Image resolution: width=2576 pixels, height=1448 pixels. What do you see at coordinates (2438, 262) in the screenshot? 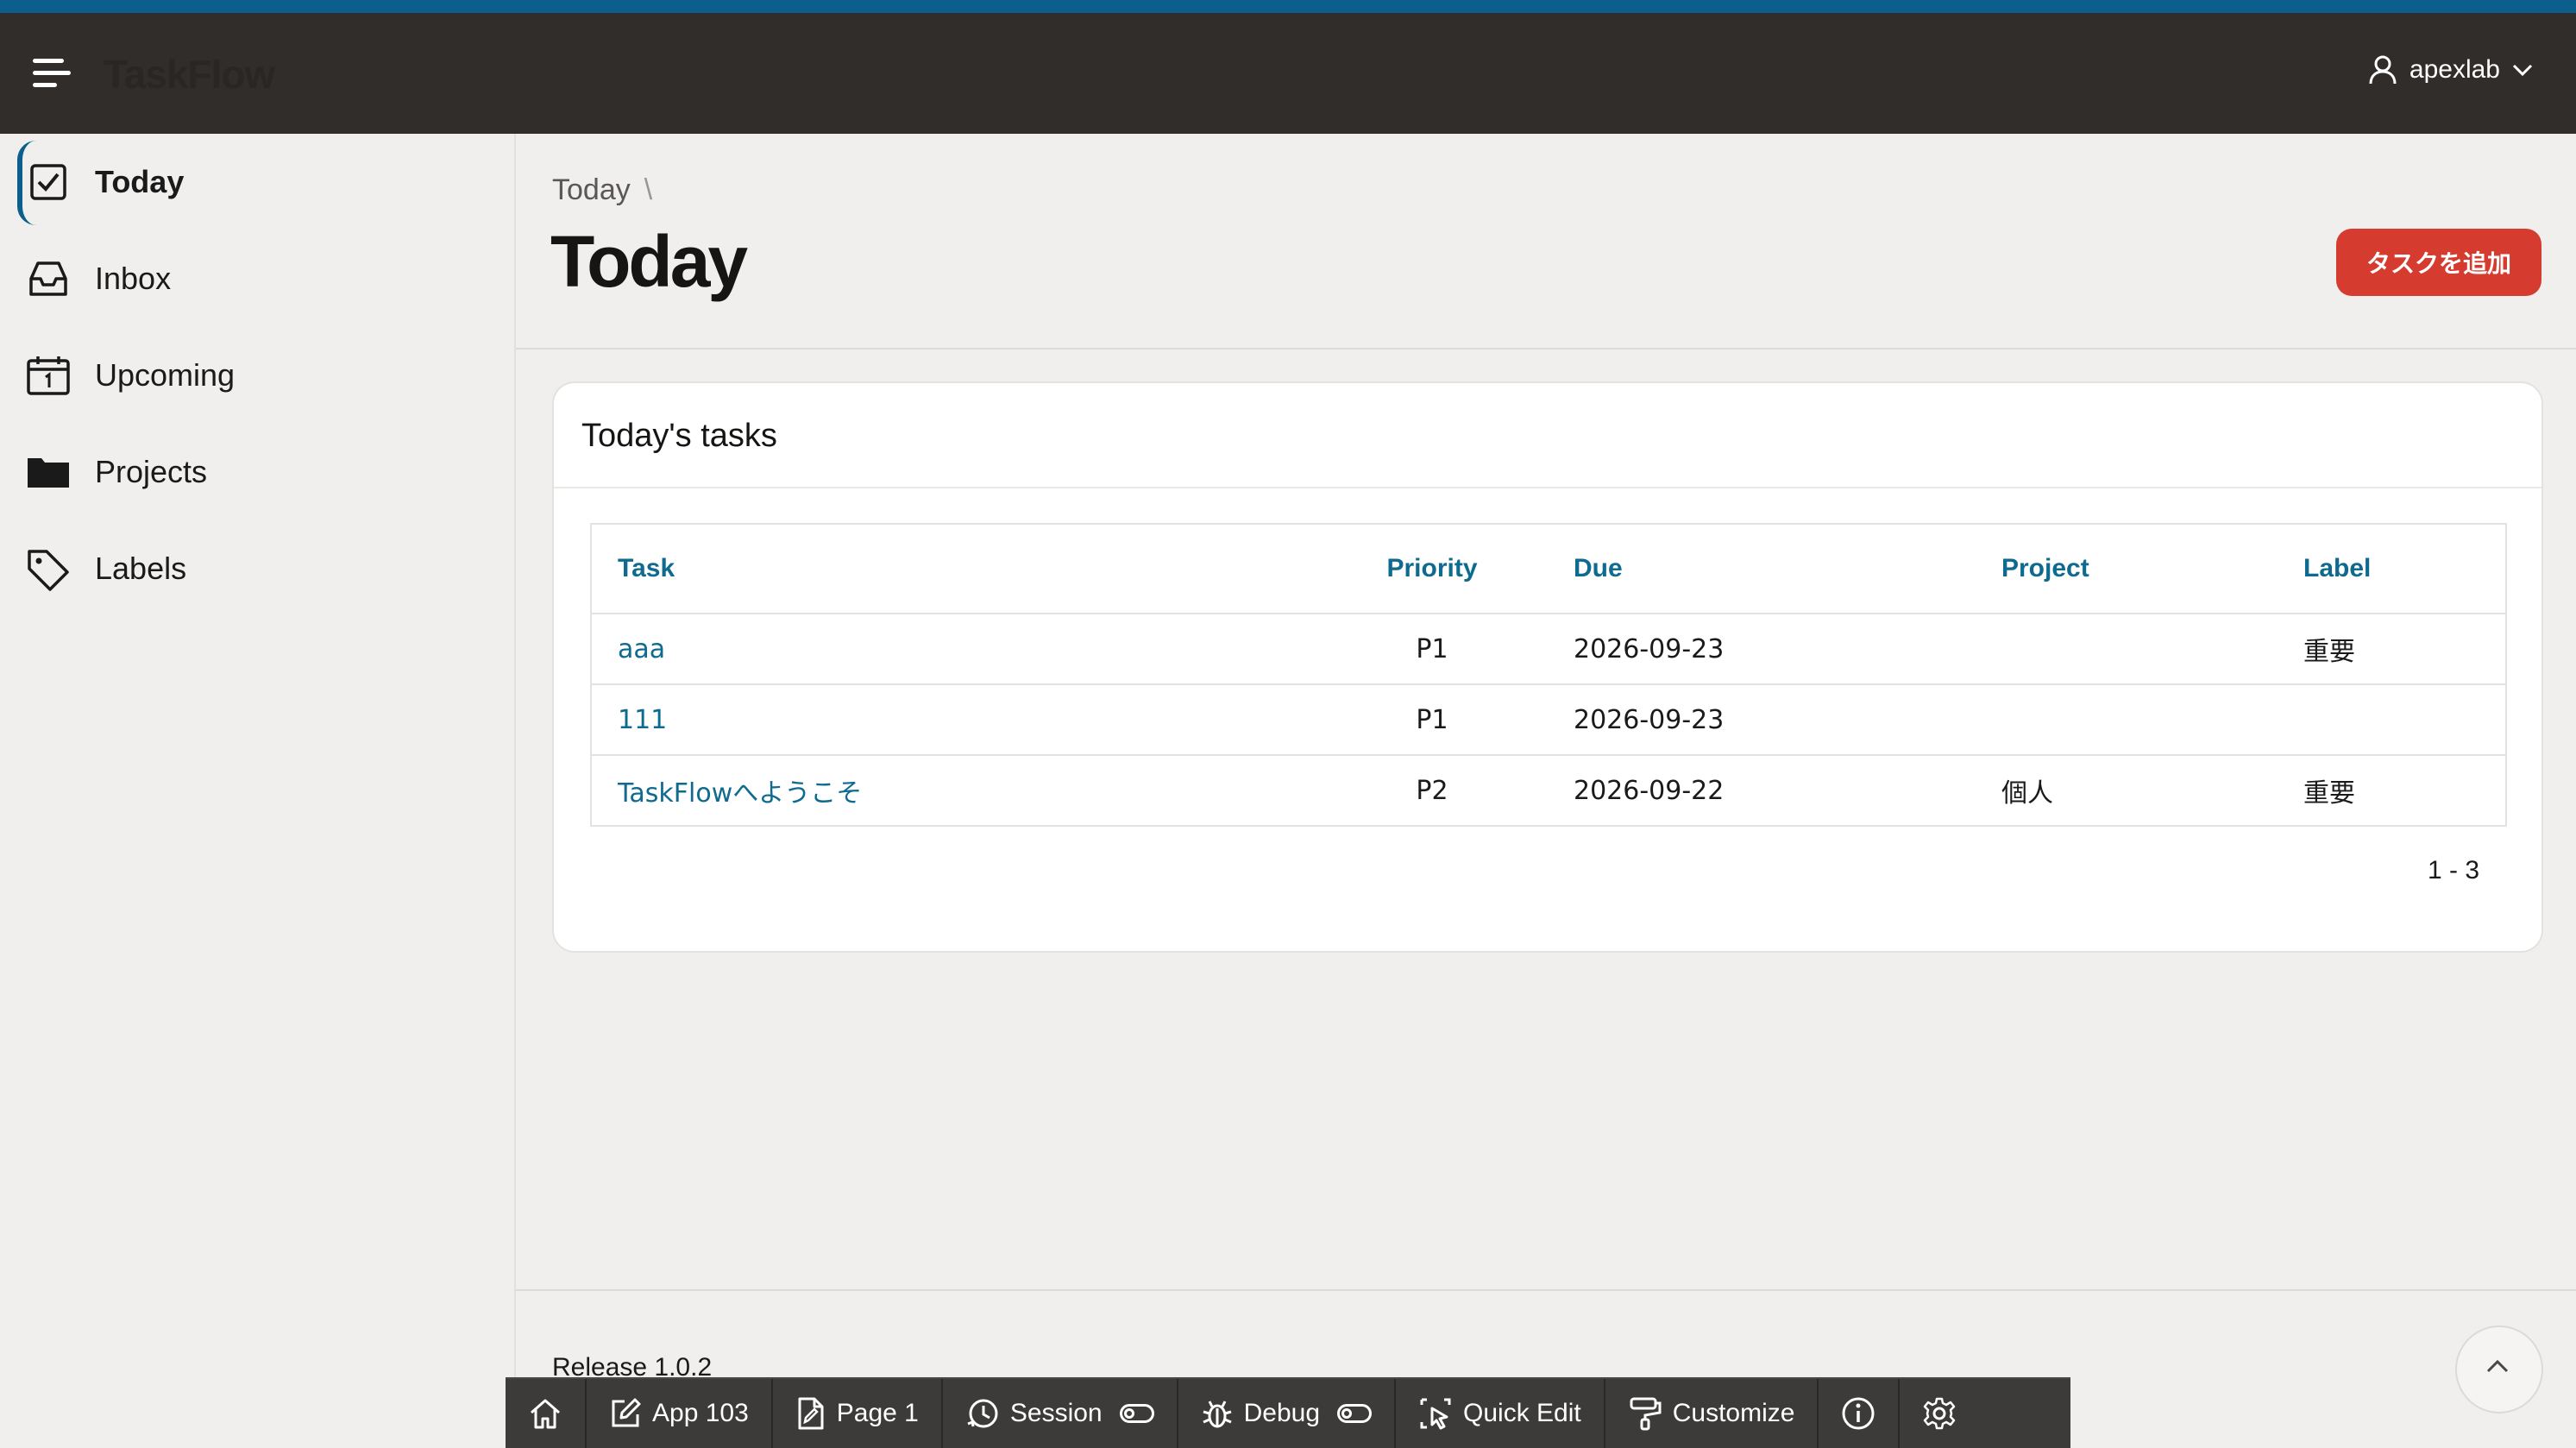
I see `add-task-button: タスクを追加` at bounding box center [2438, 262].